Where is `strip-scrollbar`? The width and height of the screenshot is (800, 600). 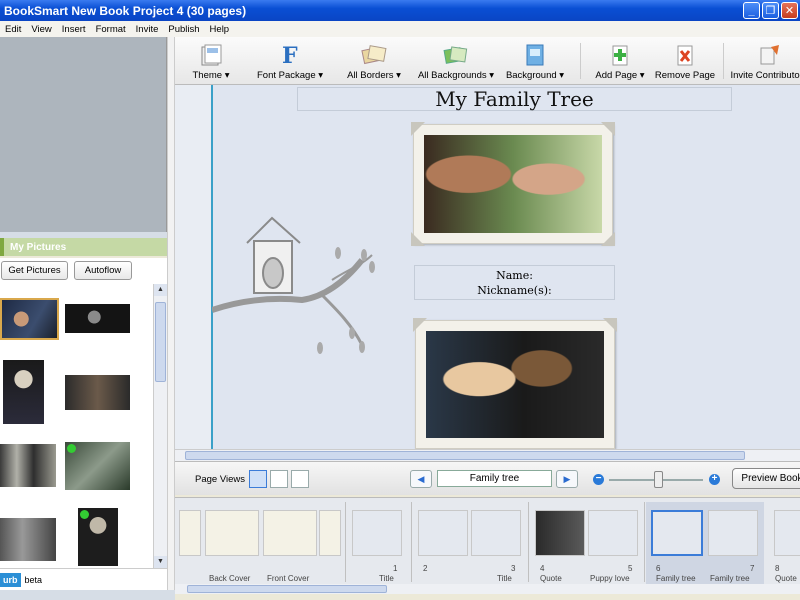
strip-scrollbar is located at coordinates (487, 589).